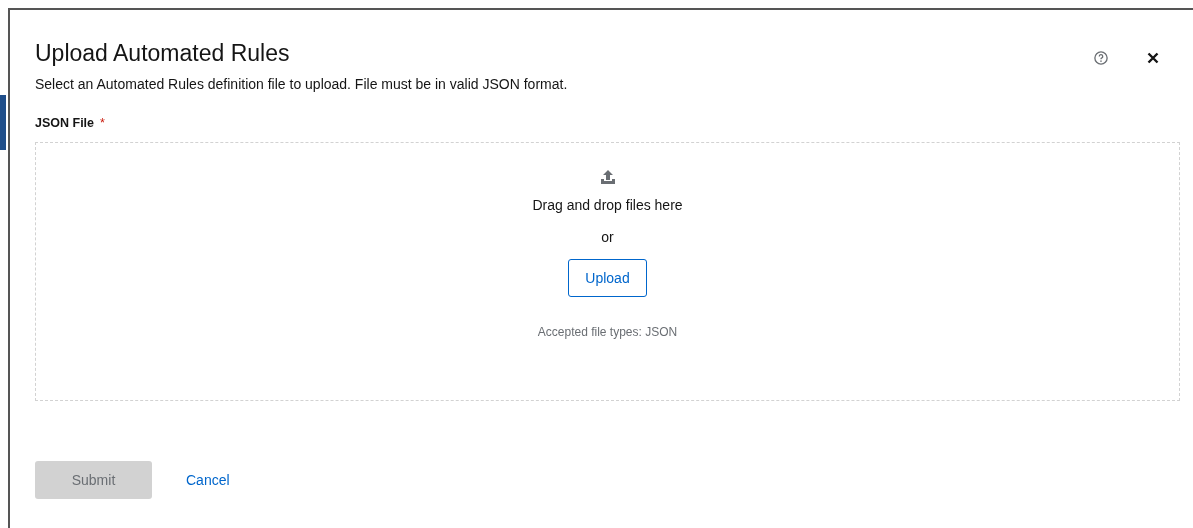 This screenshot has height=528, width=1193. What do you see at coordinates (607, 278) in the screenshot?
I see `upload-button: Upload` at bounding box center [607, 278].